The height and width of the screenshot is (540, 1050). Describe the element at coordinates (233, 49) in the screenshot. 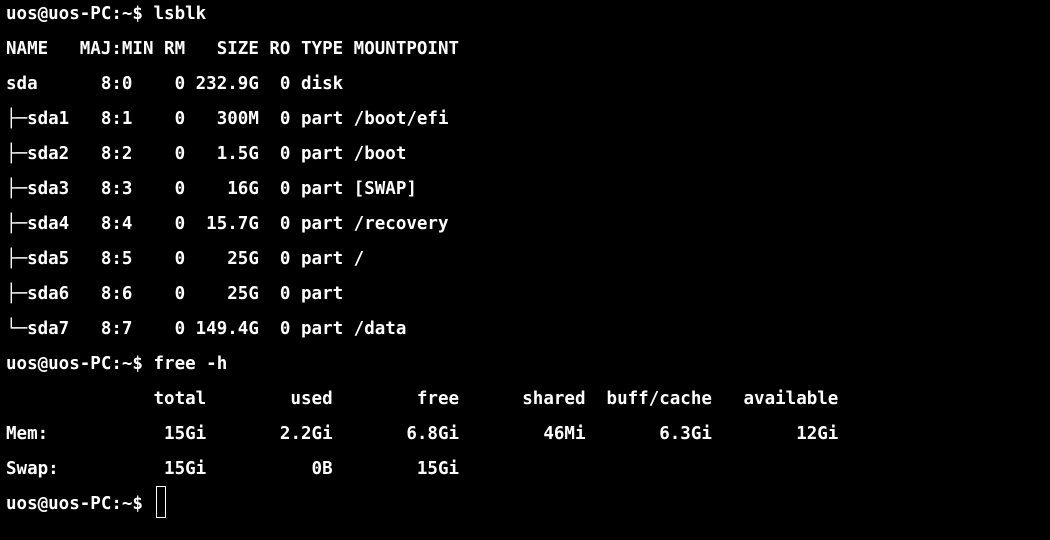

I see `lsblk-header-row: NAME MAJ:MIN RM SIZE RO TYPE MOUNTPOINT` at that location.